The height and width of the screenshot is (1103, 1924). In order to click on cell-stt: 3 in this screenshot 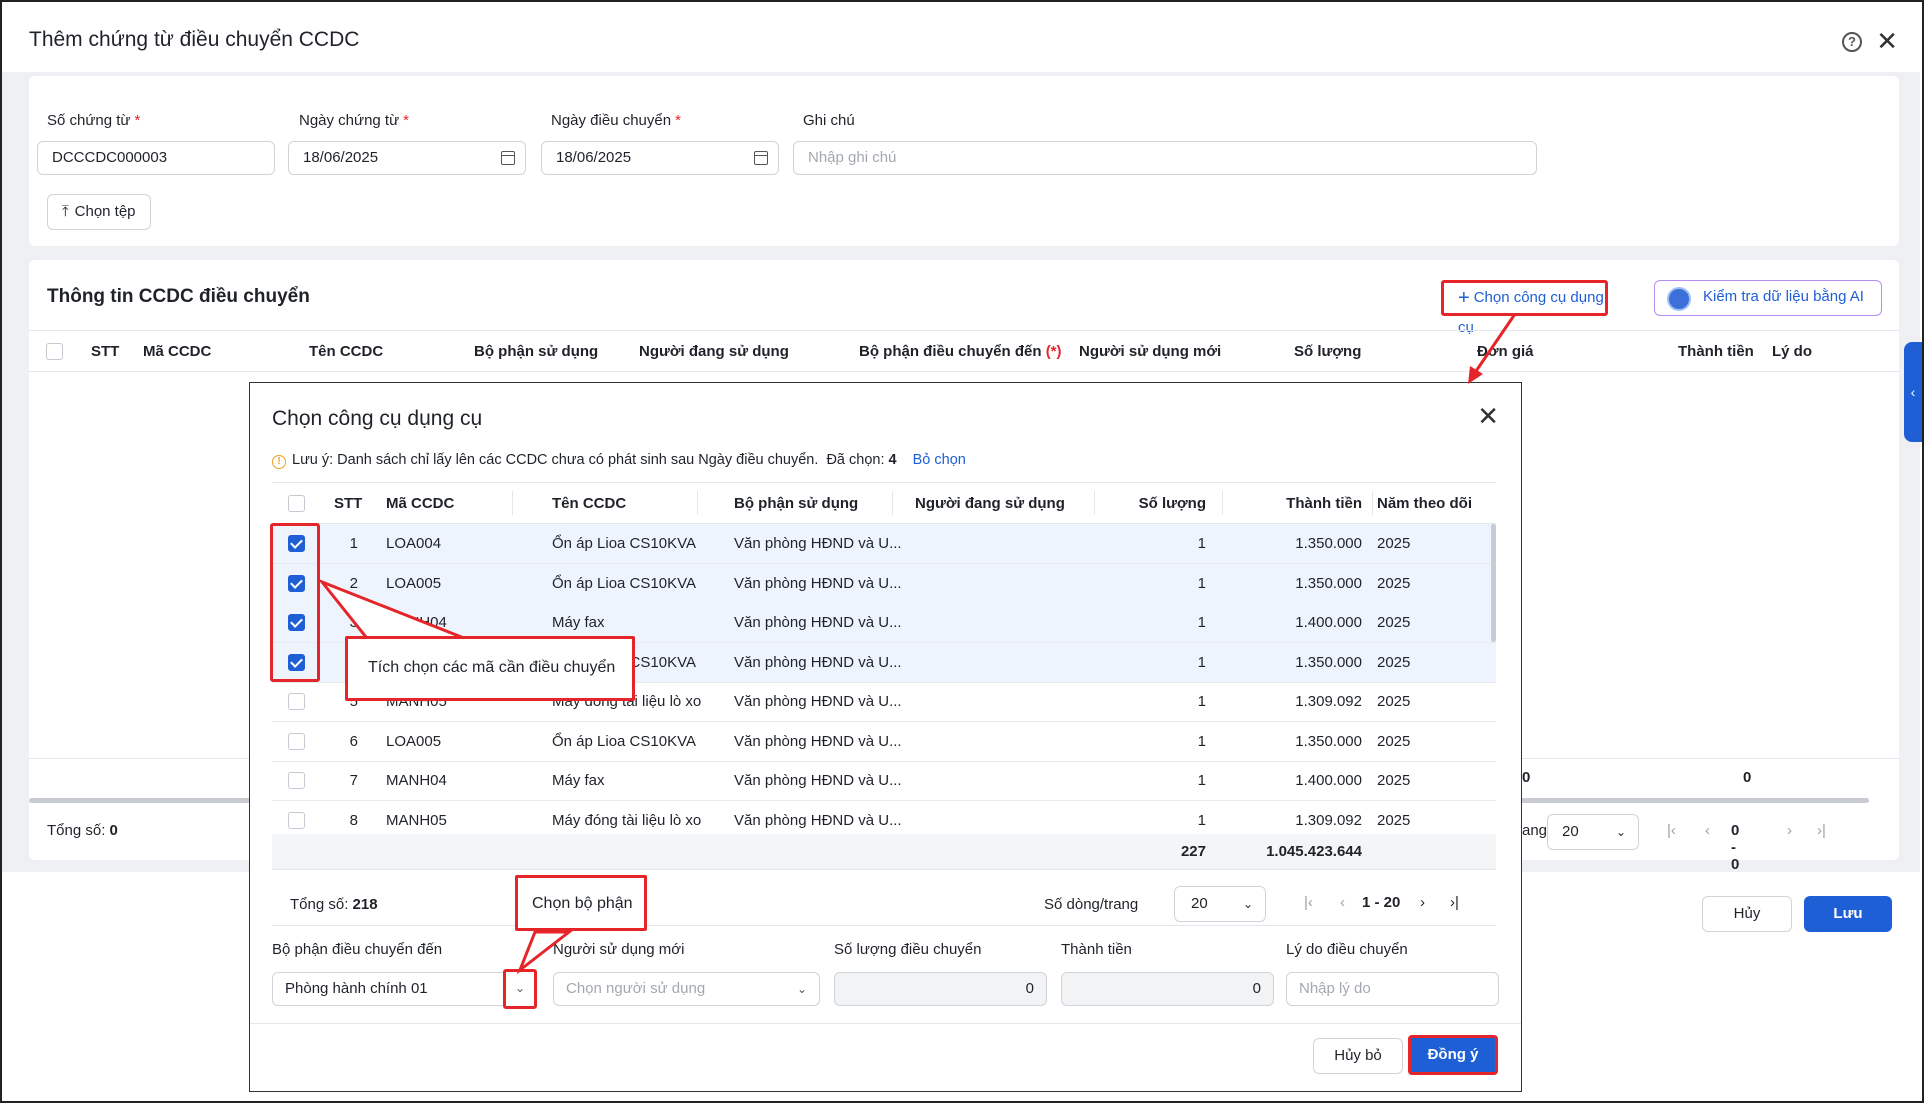, I will do `click(353, 622)`.